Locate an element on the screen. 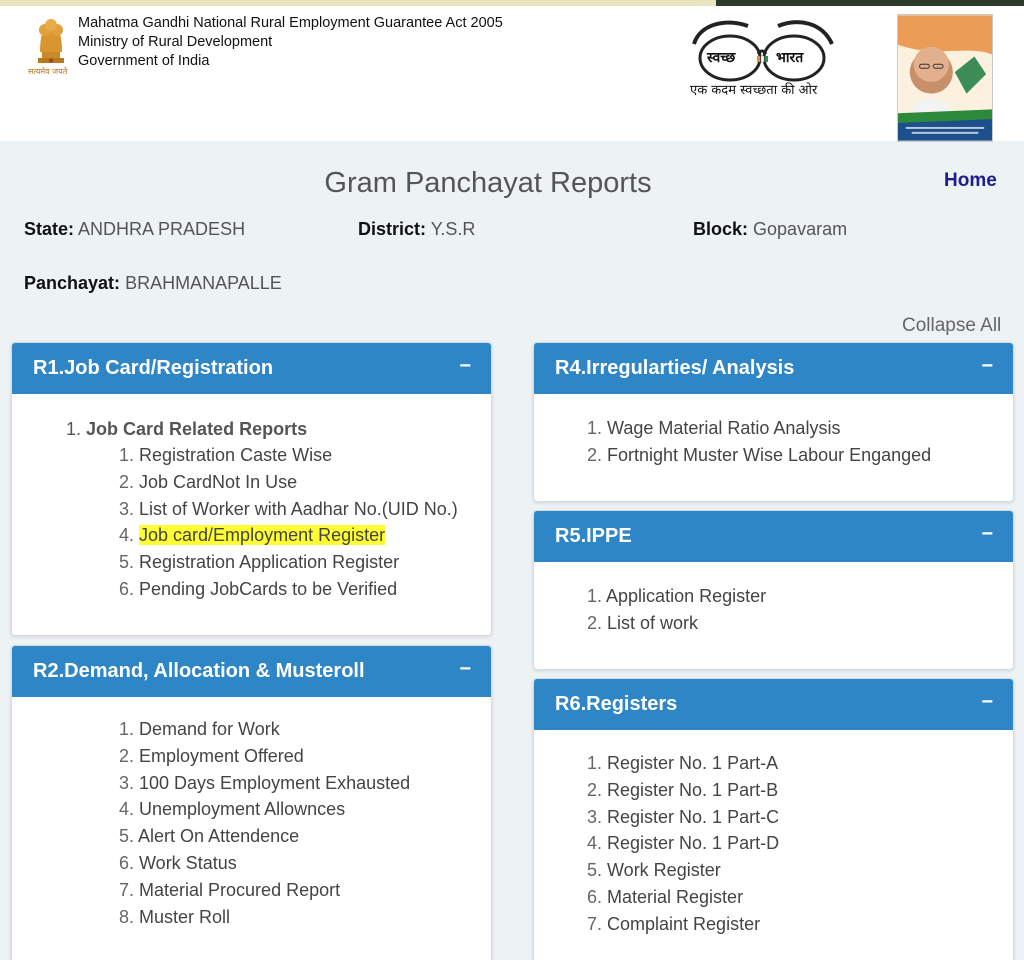  list-item: 4. Register No. 1 Part-D is located at coordinates (683, 843).